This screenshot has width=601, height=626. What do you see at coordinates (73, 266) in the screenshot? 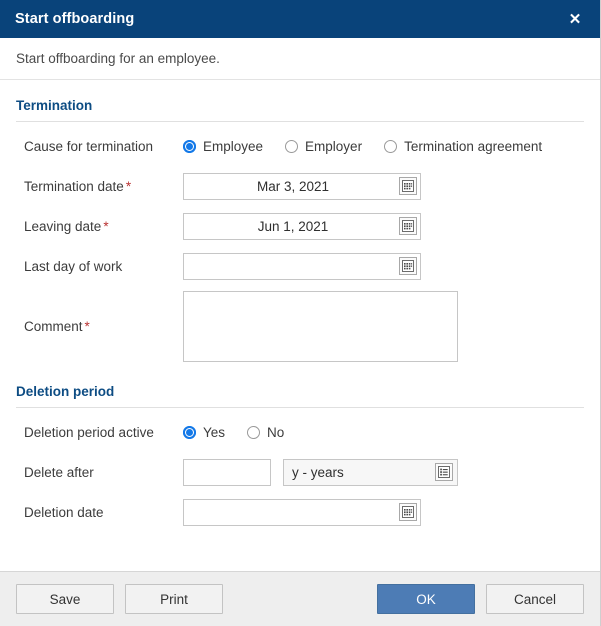
I see `label-text-last-day-of-work: Last day of work` at bounding box center [73, 266].